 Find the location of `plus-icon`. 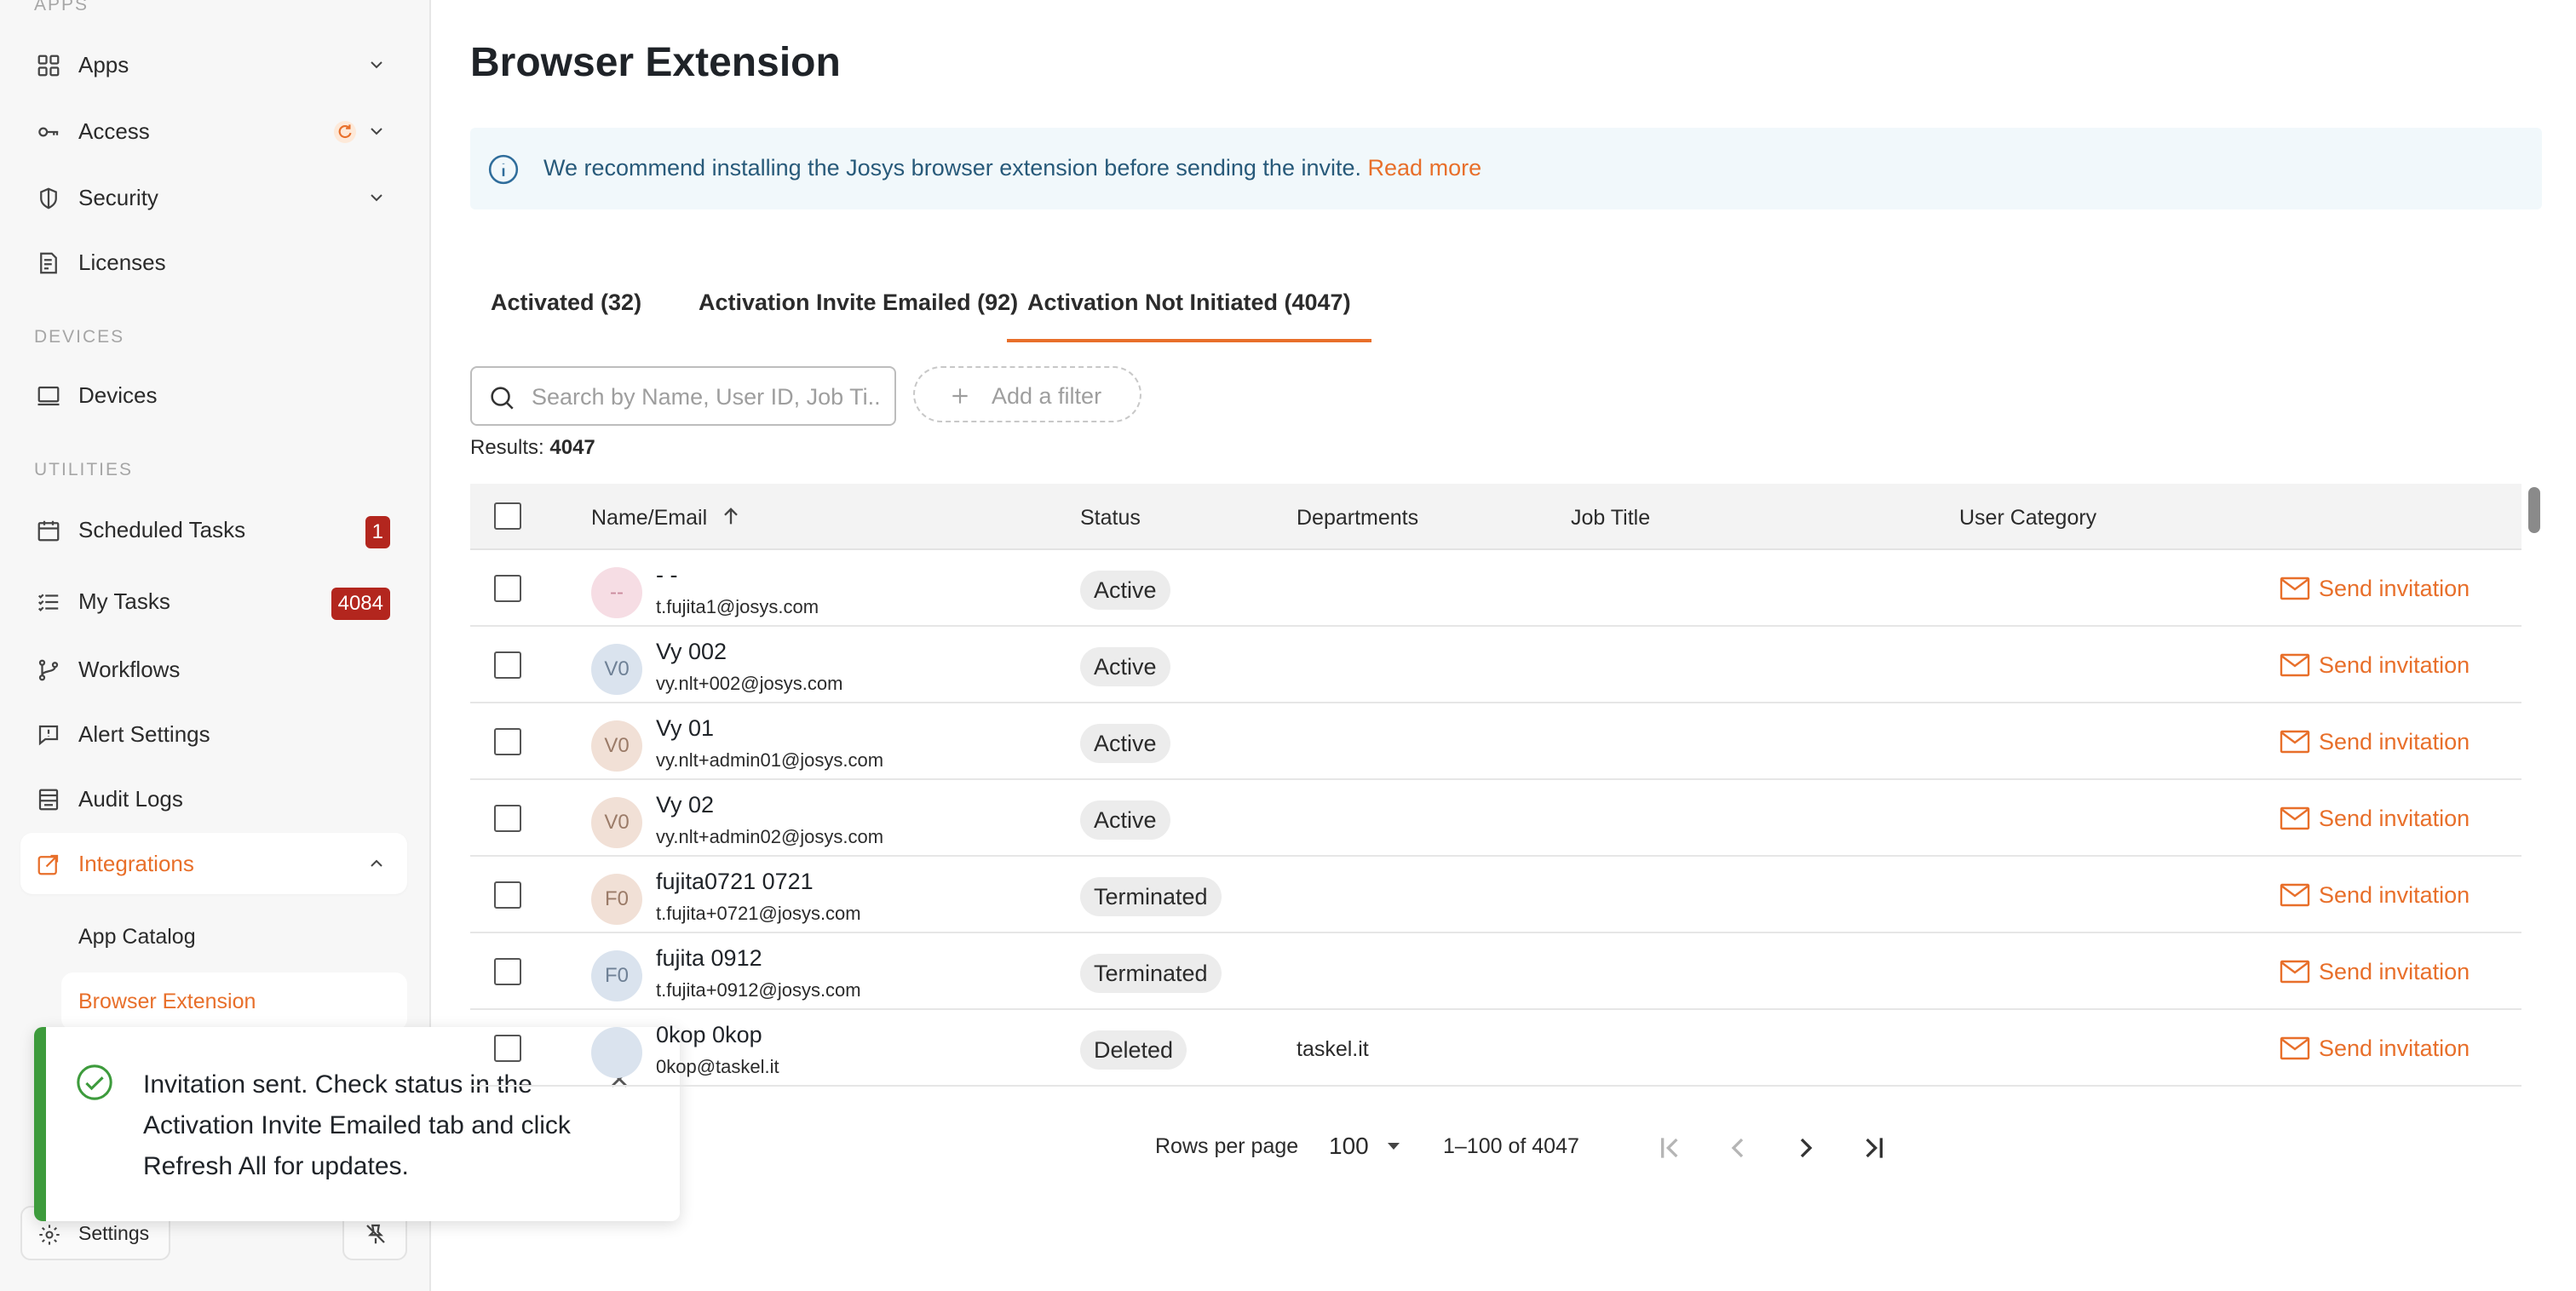

plus-icon is located at coordinates (960, 396).